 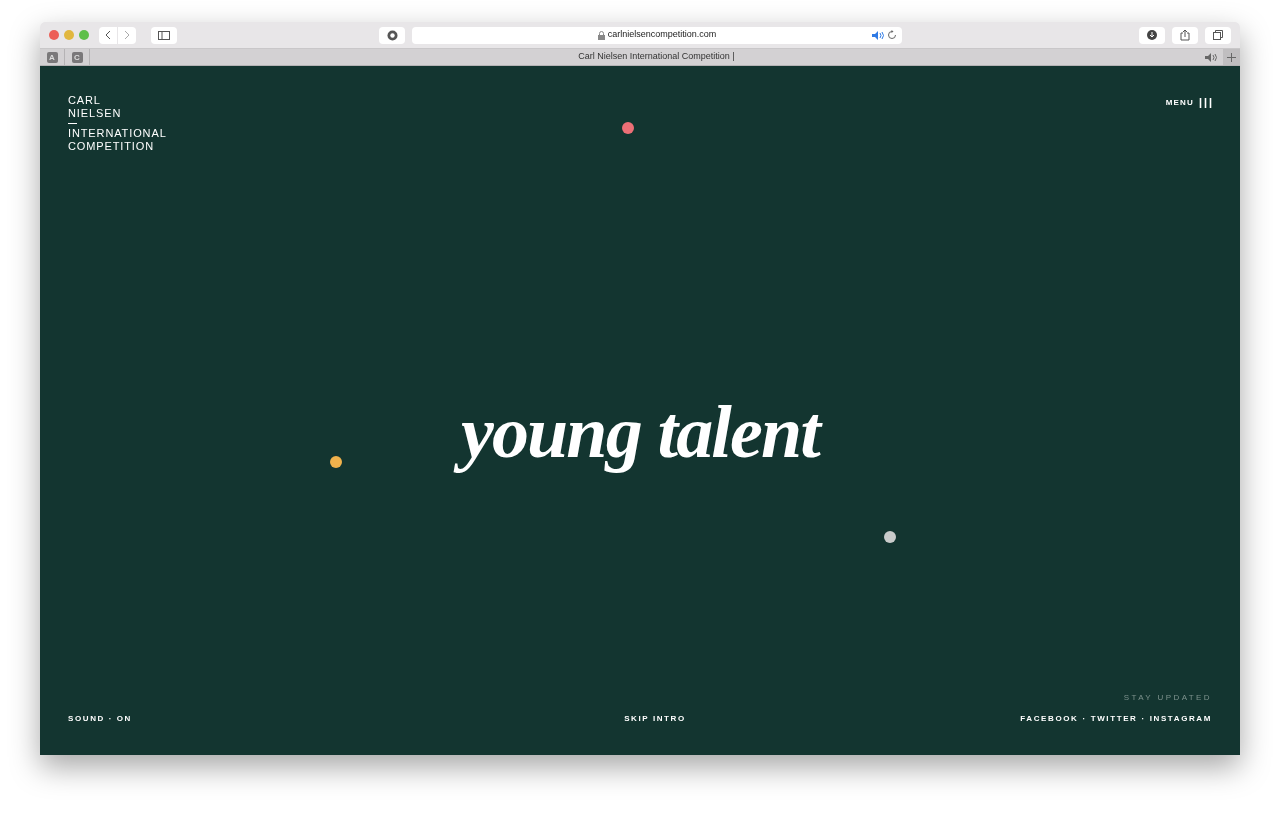 I want to click on sidebar-button, so click(x=164, y=35).